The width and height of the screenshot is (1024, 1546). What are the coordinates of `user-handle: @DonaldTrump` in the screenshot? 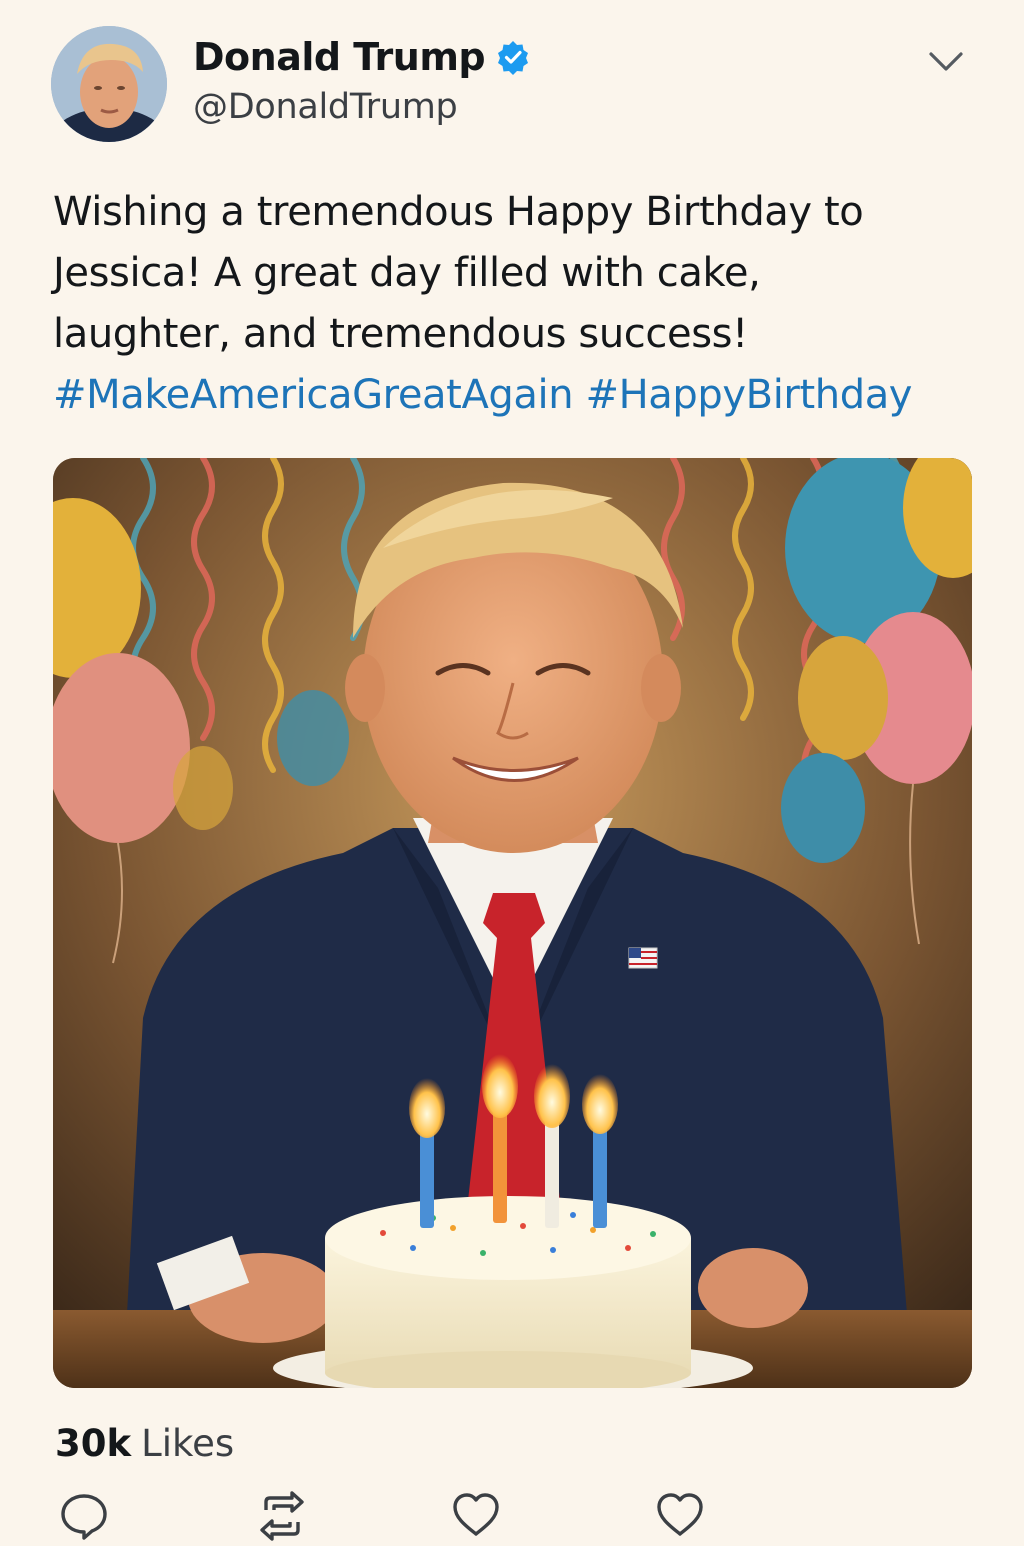 It's located at (362, 107).